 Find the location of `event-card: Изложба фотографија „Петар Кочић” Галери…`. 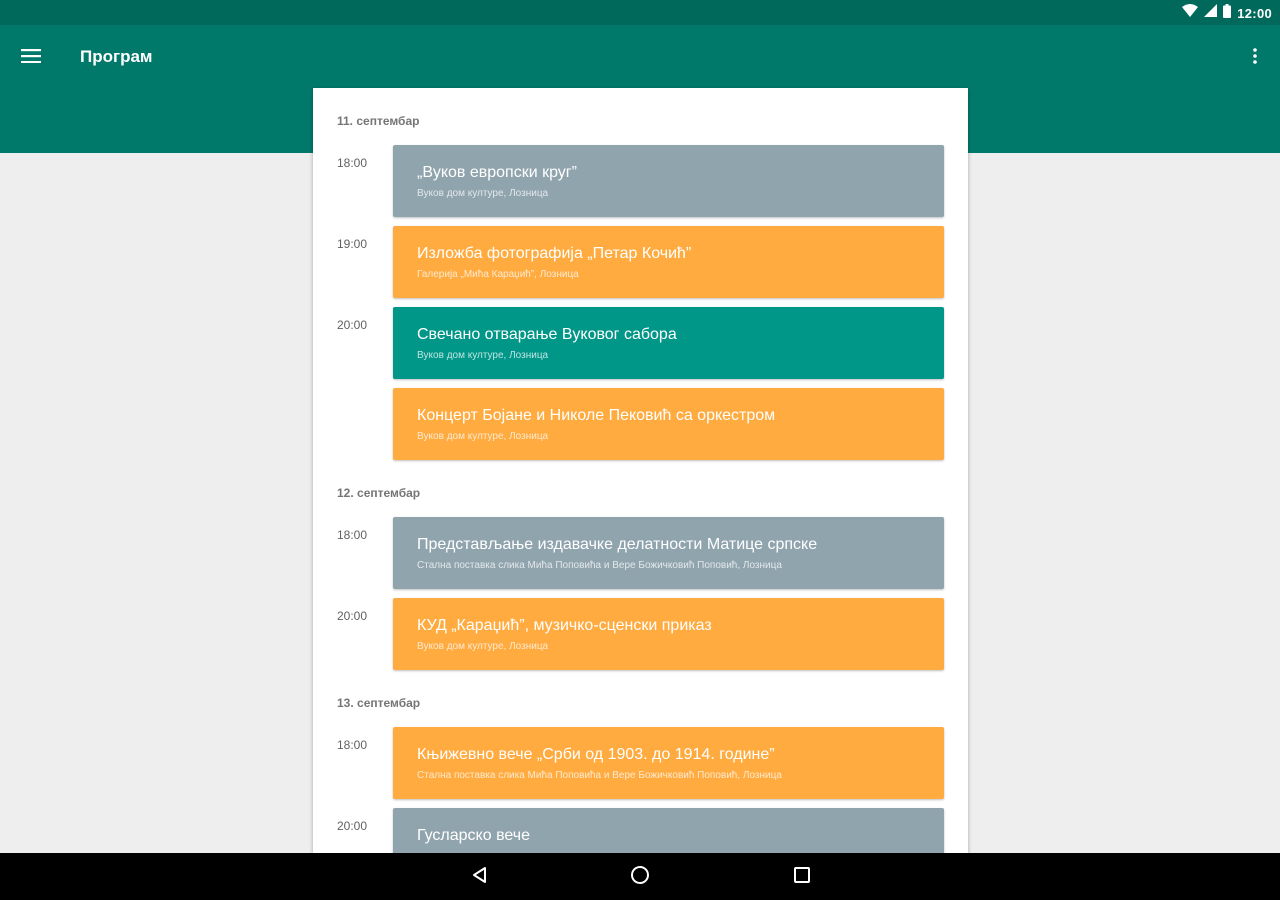

event-card: Изложба фотографија „Петар Кочић” Галери… is located at coordinates (668, 262).